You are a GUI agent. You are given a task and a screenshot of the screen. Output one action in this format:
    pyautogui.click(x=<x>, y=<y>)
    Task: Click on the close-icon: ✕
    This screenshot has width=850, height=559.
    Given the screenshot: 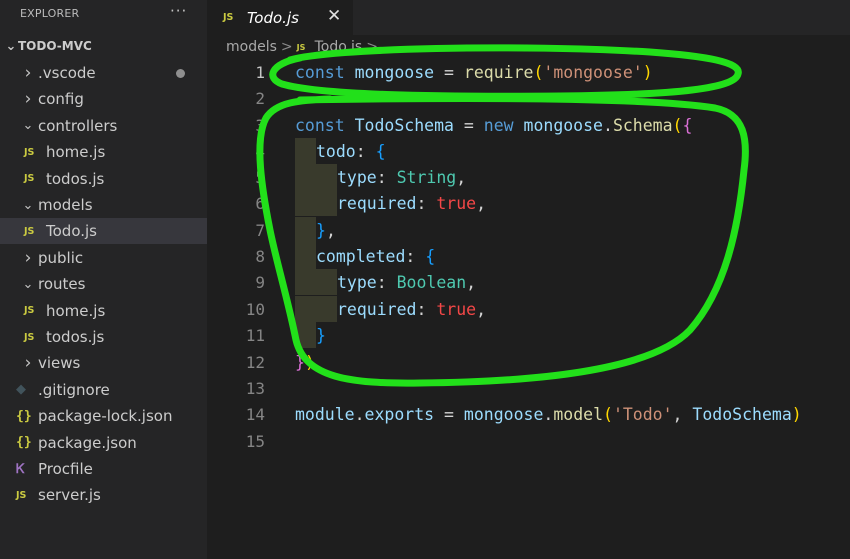 What is the action you would take?
    pyautogui.click(x=334, y=16)
    